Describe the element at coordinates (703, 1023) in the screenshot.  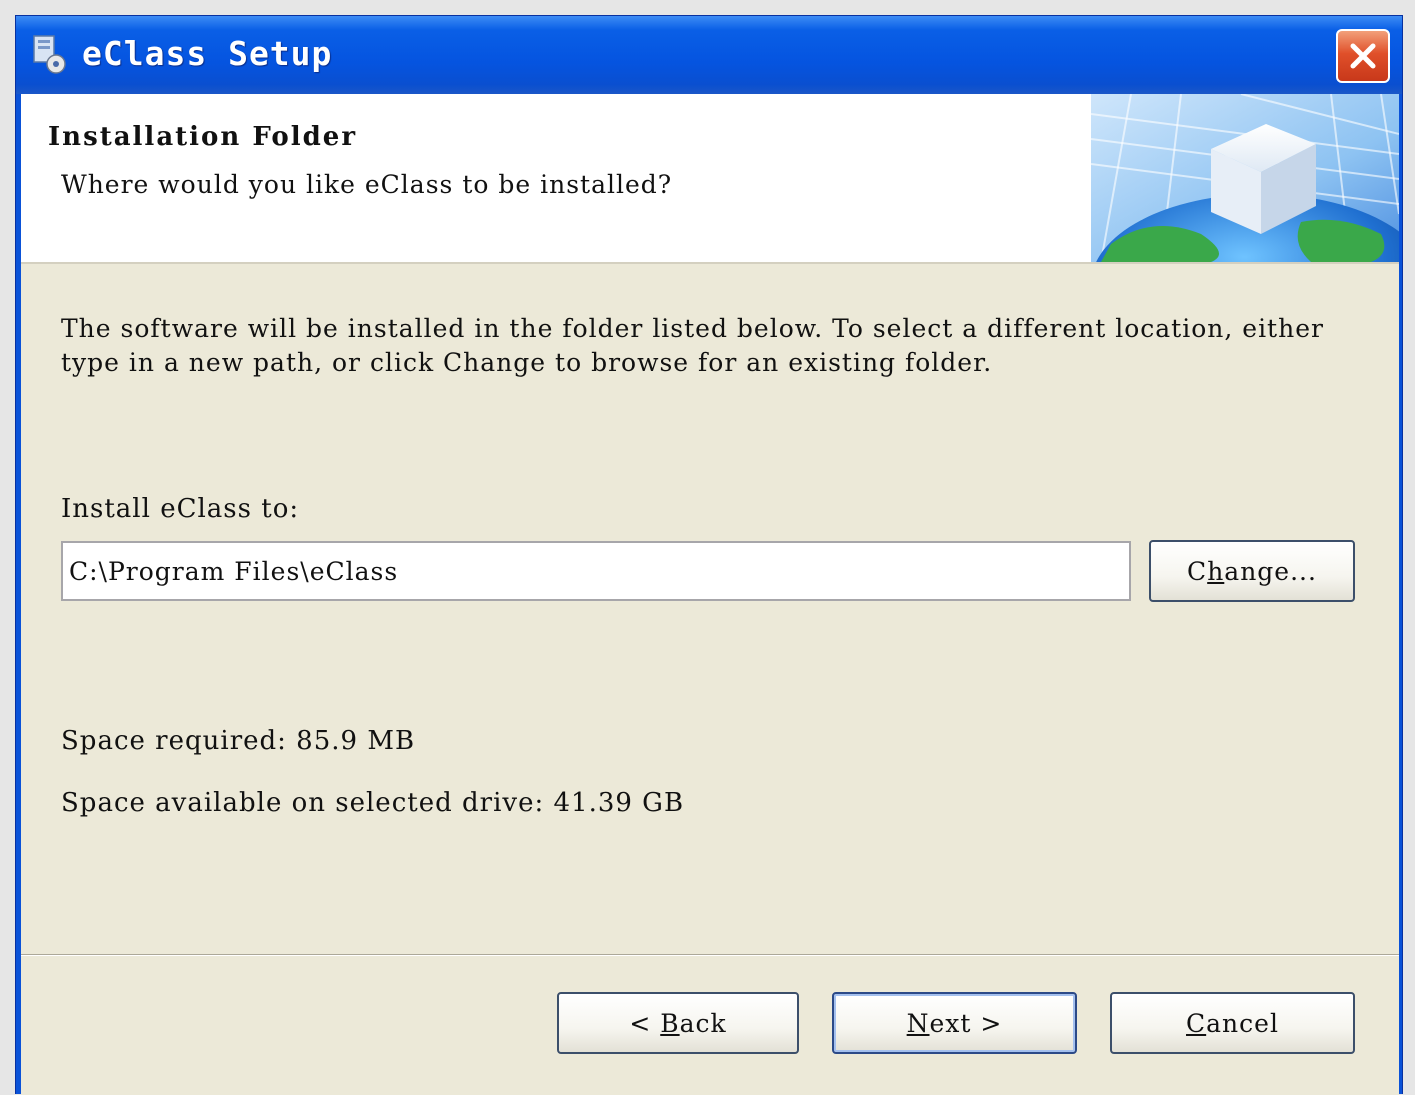
I see `back-label-post: ack` at that location.